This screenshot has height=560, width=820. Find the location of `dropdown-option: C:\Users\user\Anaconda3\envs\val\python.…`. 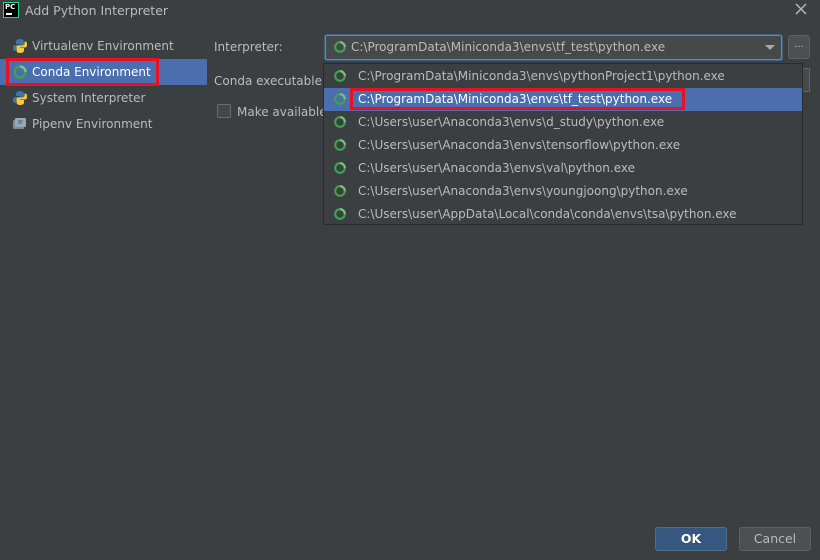

dropdown-option: C:\Users\user\Anaconda3\envs\val\python.… is located at coordinates (563, 168).